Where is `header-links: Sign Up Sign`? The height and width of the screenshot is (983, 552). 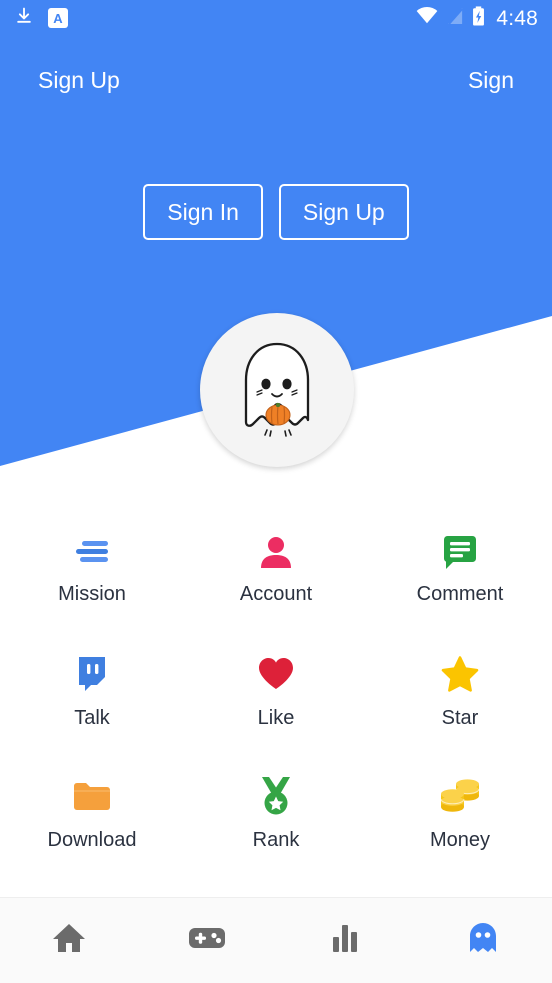
header-links: Sign Up Sign is located at coordinates (276, 80).